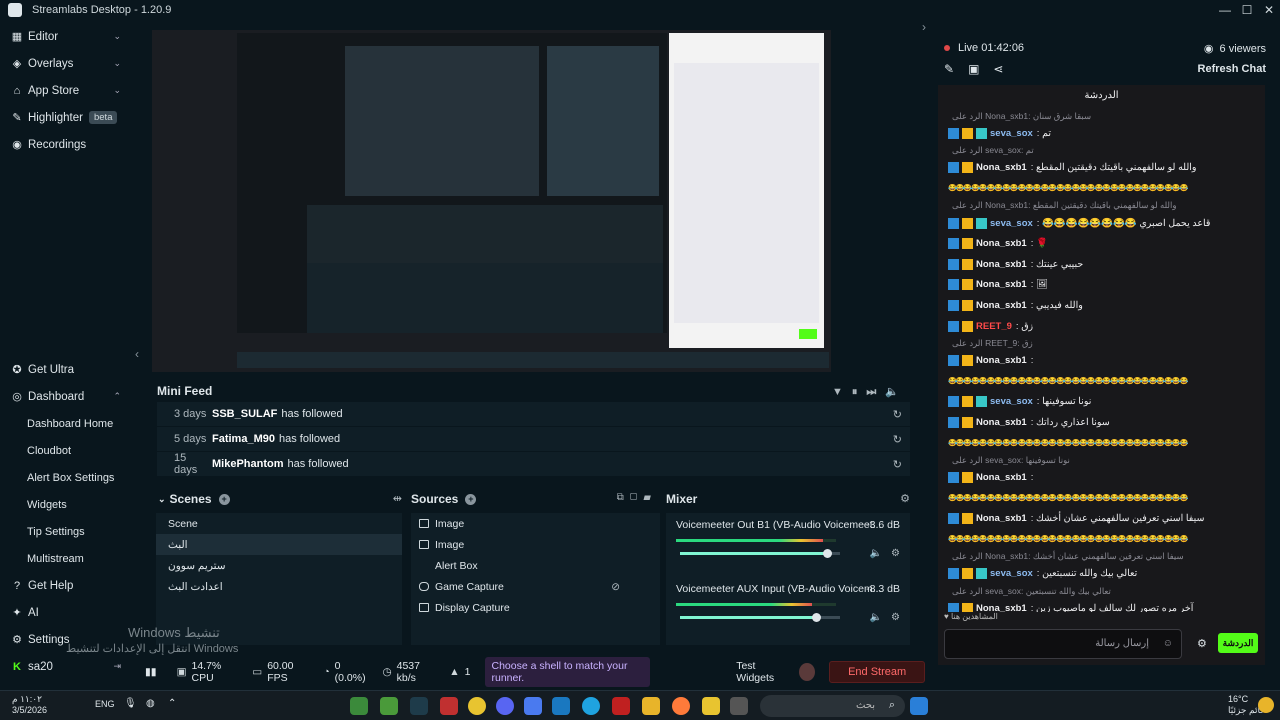  What do you see at coordinates (67, 36) in the screenshot?
I see `nav-editor: ▦ Editor ⌄` at bounding box center [67, 36].